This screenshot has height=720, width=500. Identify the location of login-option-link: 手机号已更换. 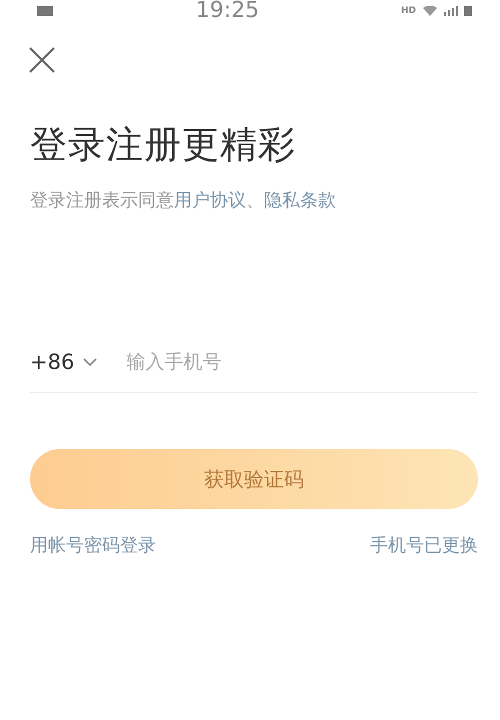
(424, 545).